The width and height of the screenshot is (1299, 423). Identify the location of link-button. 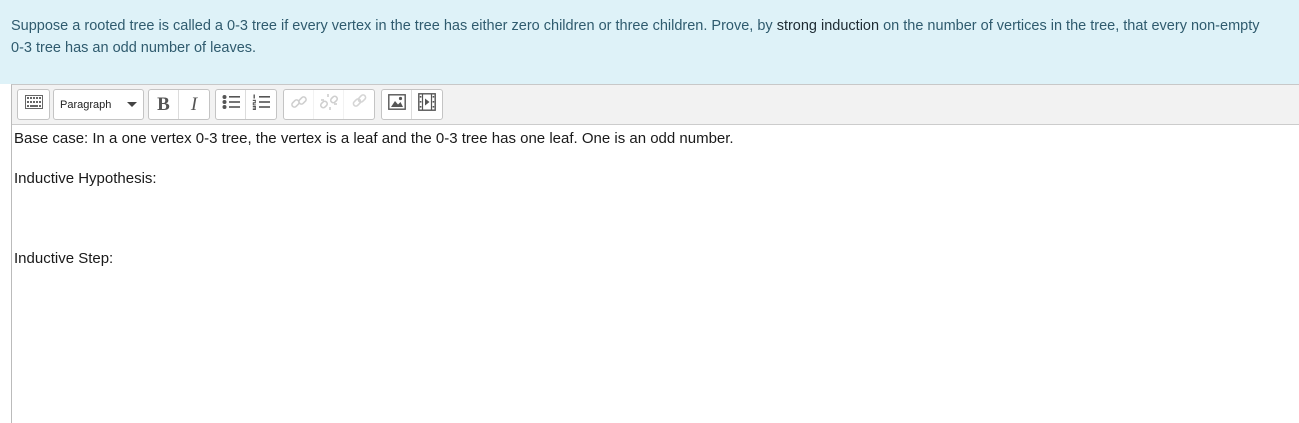
(299, 104).